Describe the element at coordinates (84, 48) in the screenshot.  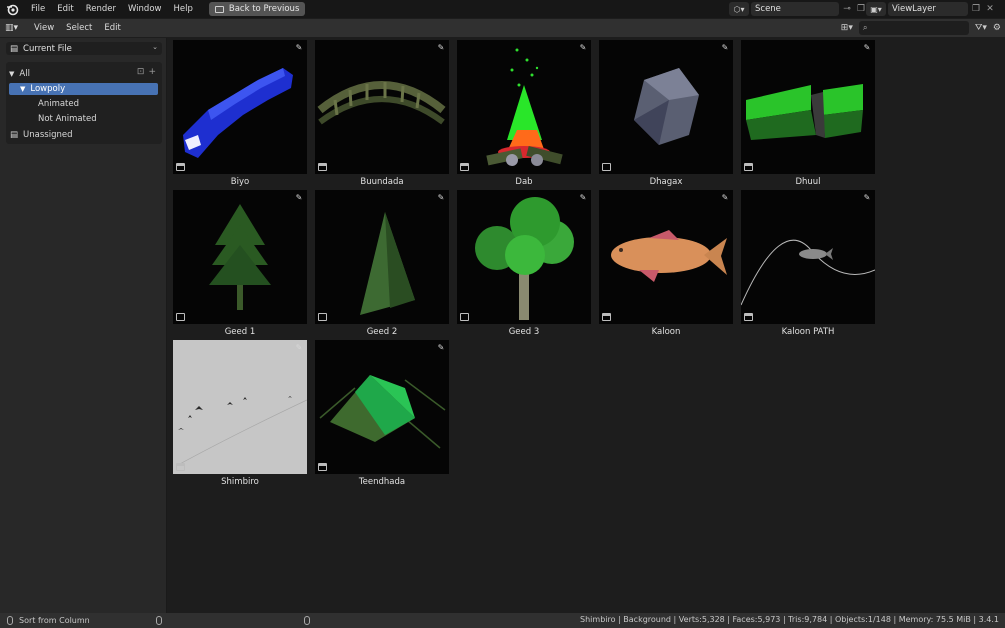
I see `asset-library-dropdown: ▤ Current File ⌄` at that location.